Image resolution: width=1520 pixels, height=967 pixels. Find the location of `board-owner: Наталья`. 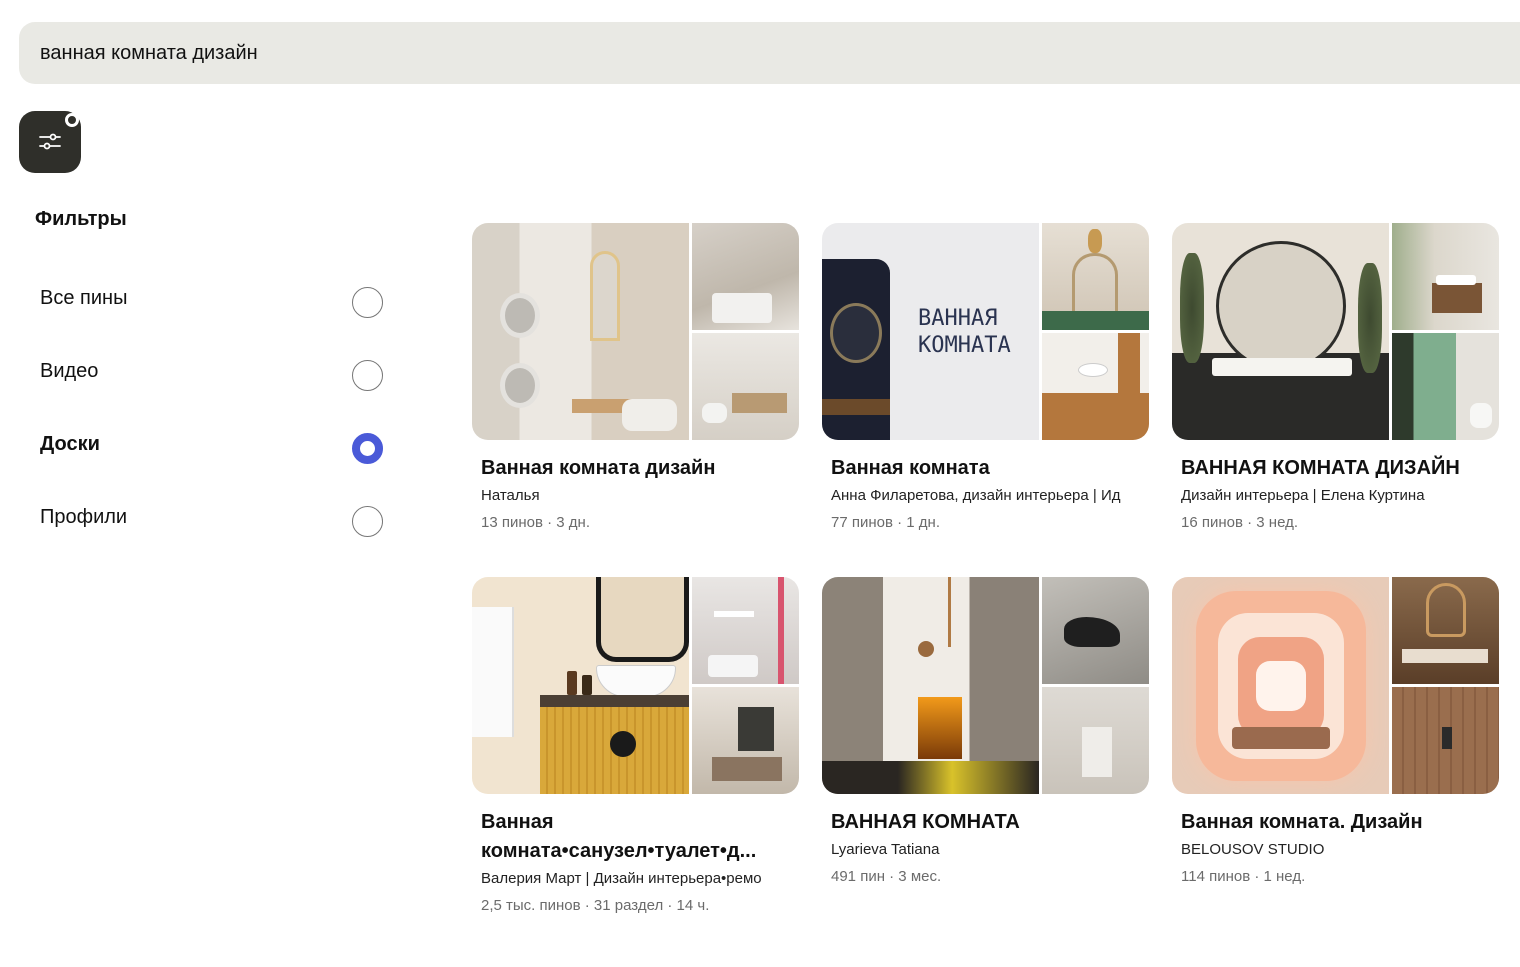

board-owner: Наталья is located at coordinates (636, 495).